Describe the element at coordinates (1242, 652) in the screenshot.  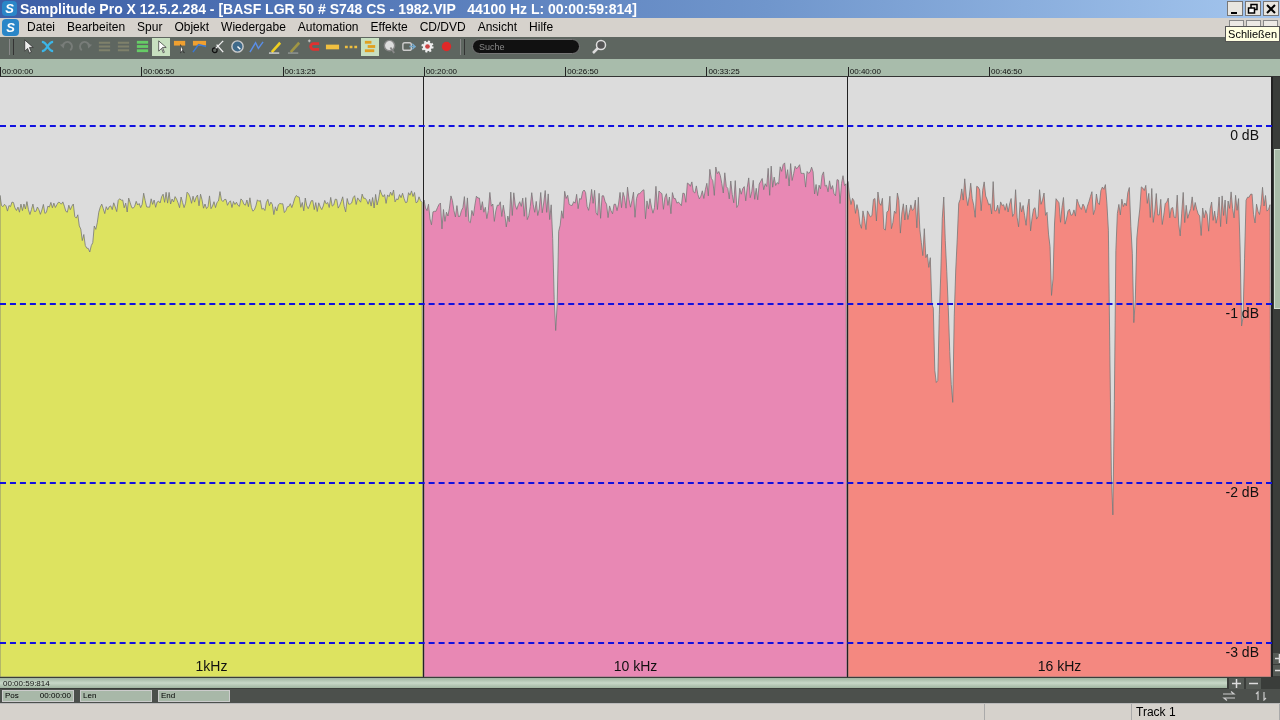
I see `db-label: -3 dB` at that location.